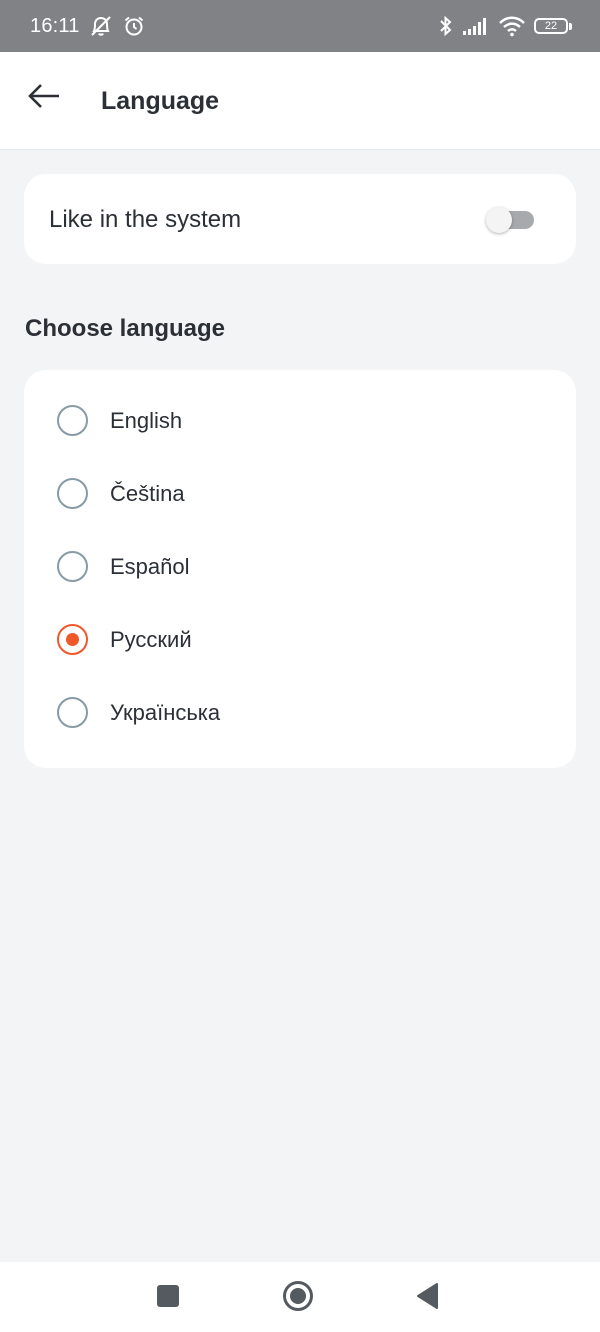 This screenshot has height=1332, width=600. What do you see at coordinates (125, 328) in the screenshot?
I see `section-heading: Choose language` at bounding box center [125, 328].